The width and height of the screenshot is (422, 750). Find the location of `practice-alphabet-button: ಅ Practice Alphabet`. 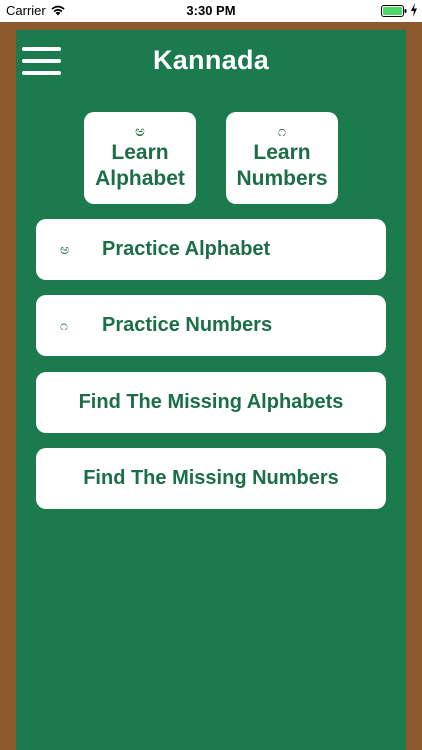

practice-alphabet-button: ಅ Practice Alphabet is located at coordinates (211, 249).